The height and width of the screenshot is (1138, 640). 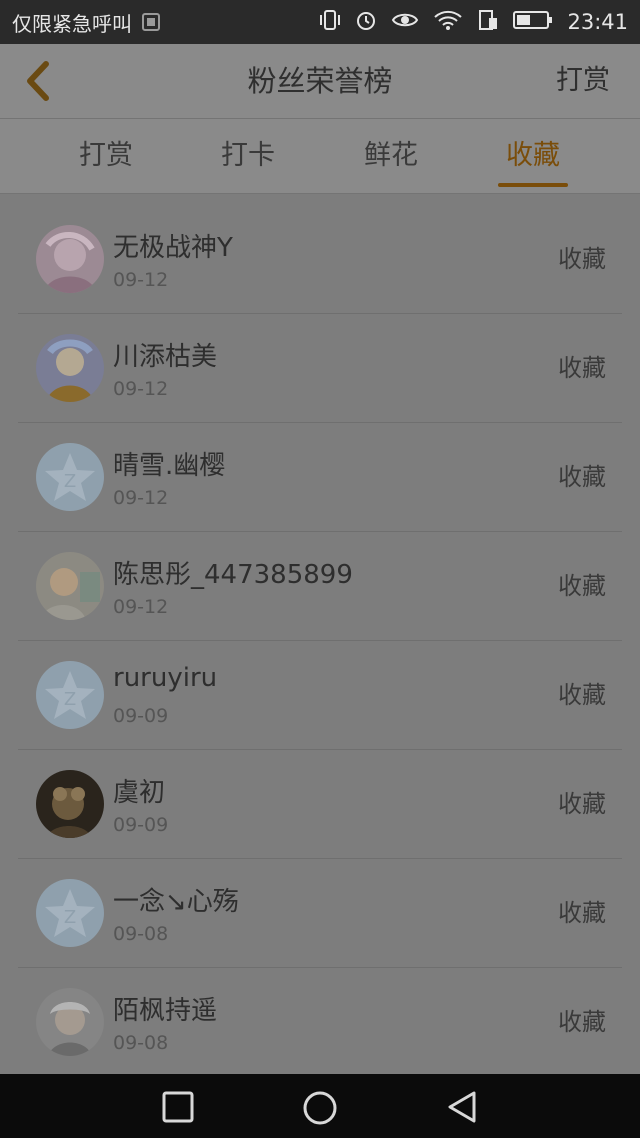 I want to click on list-item: Z ruruyiru 09-09 收藏, so click(x=320, y=695).